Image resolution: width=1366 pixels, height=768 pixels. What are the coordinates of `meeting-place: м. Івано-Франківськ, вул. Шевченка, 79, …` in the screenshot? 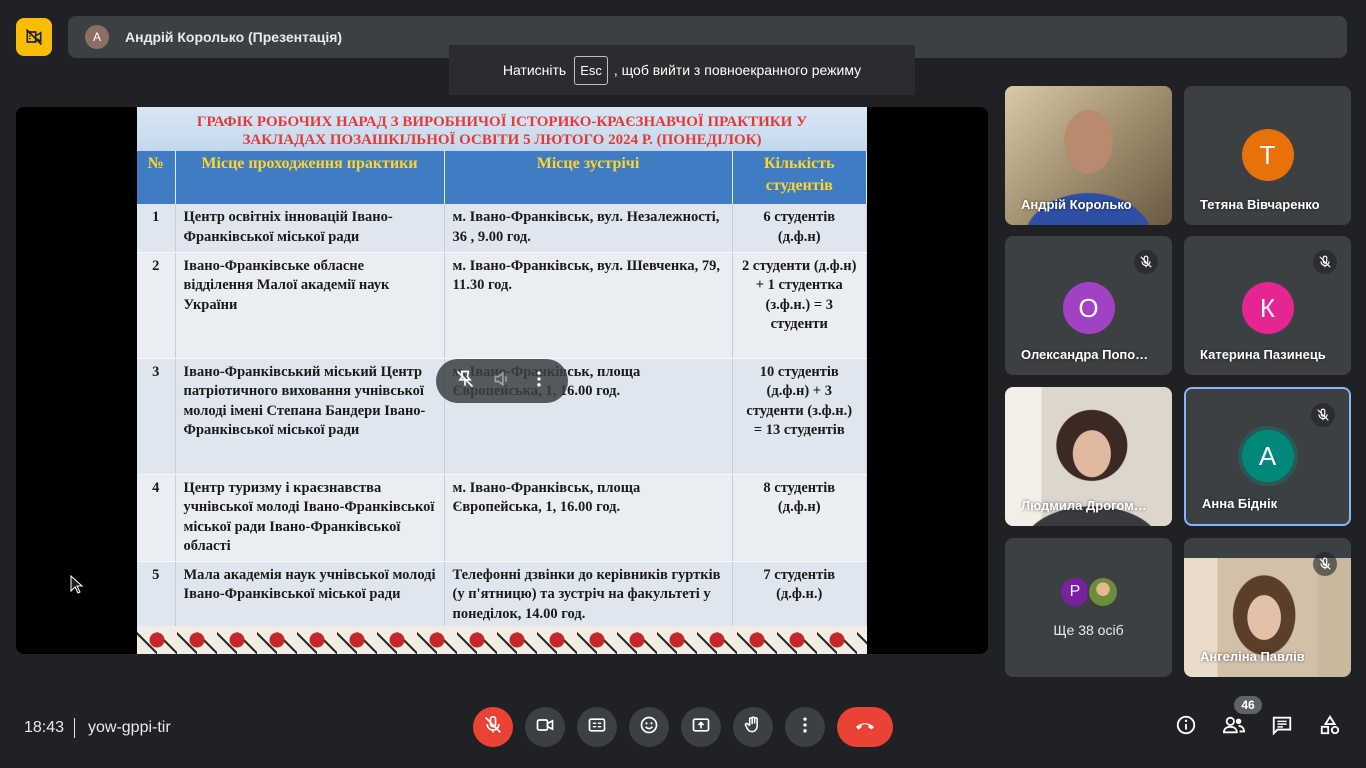 It's located at (588, 305).